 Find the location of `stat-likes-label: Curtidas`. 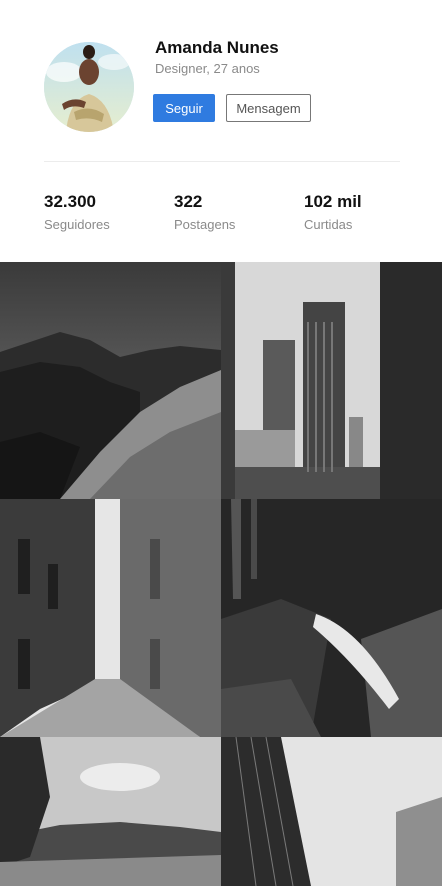

stat-likes-label: Curtidas is located at coordinates (328, 224).